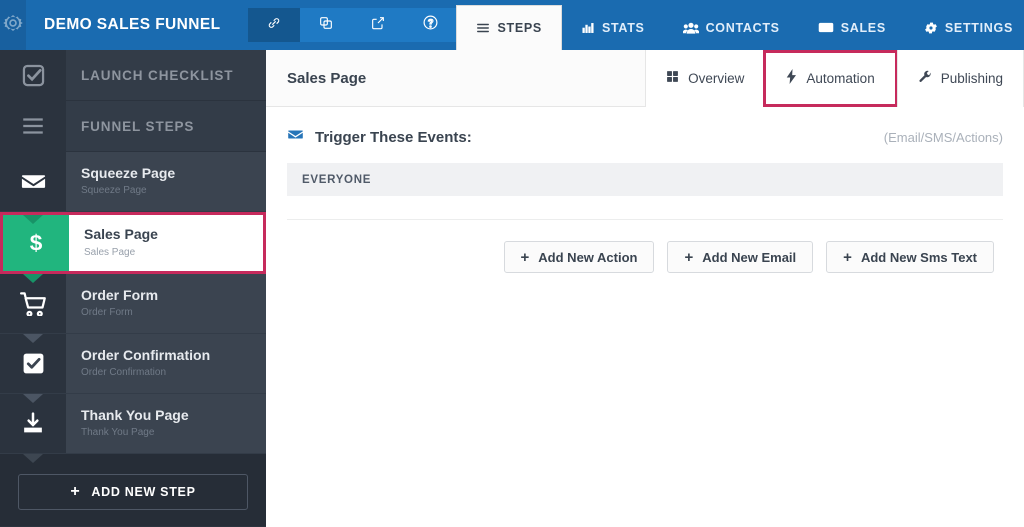  I want to click on tab-settings-label: SETTINGS, so click(978, 27).